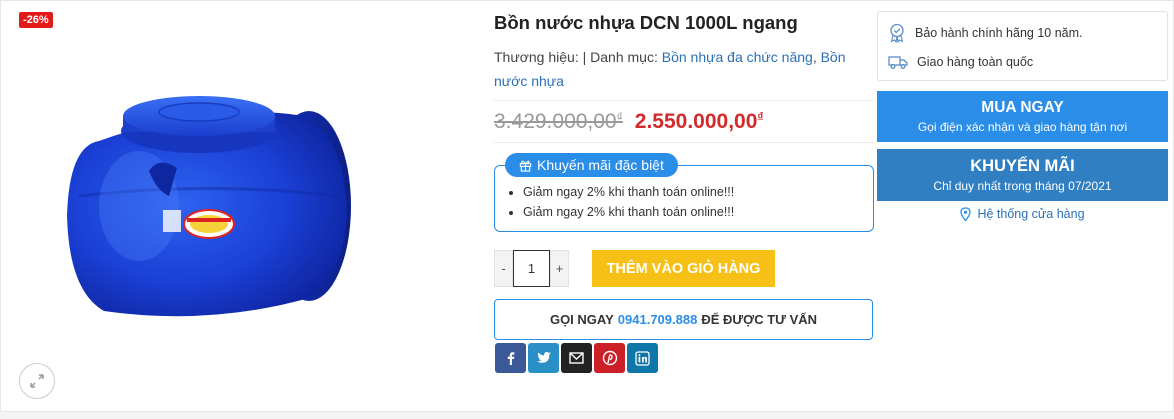  What do you see at coordinates (658, 319) in the screenshot?
I see `hotline-number: 0941.709.888` at bounding box center [658, 319].